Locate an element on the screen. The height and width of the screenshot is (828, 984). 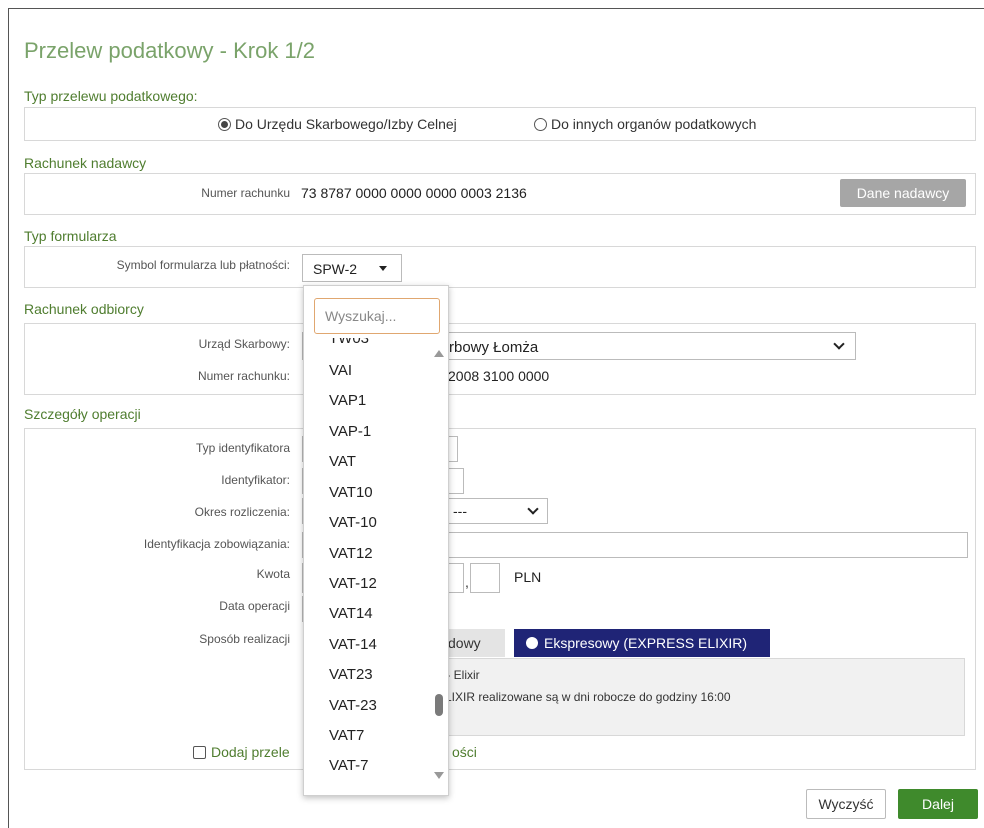
method-express-label: Ekspresowy (EXPRESS ELIXIR) is located at coordinates (646, 643).